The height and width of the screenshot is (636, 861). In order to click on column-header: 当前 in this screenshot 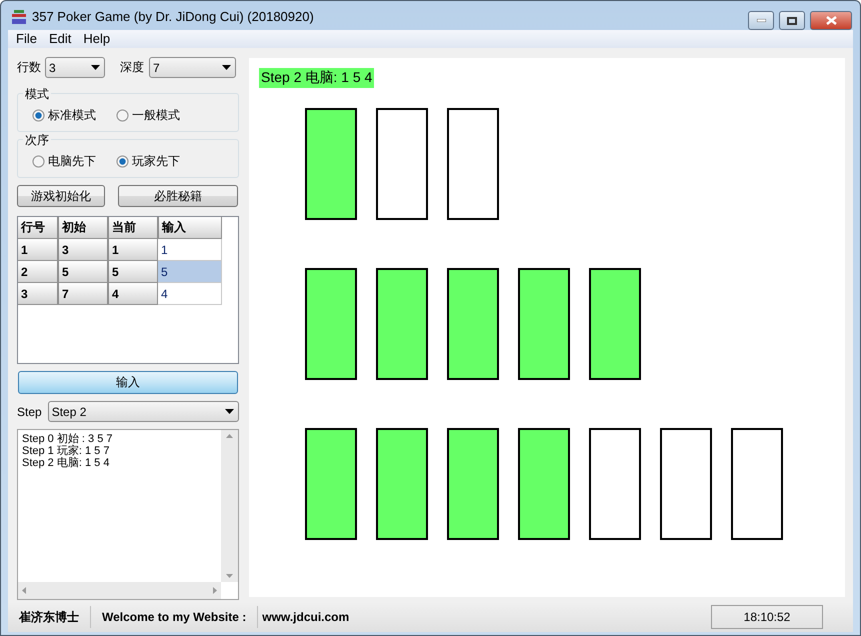, I will do `click(133, 228)`.